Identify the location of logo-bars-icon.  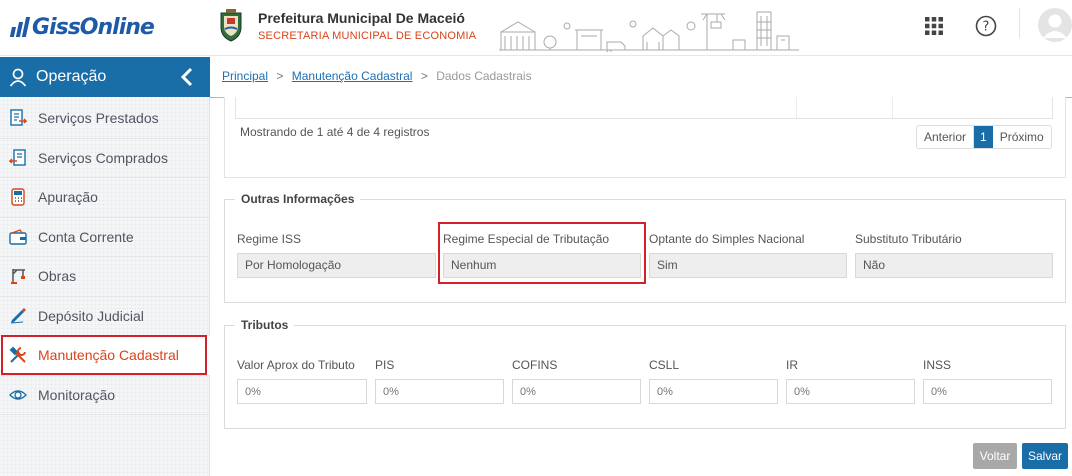
(20, 27).